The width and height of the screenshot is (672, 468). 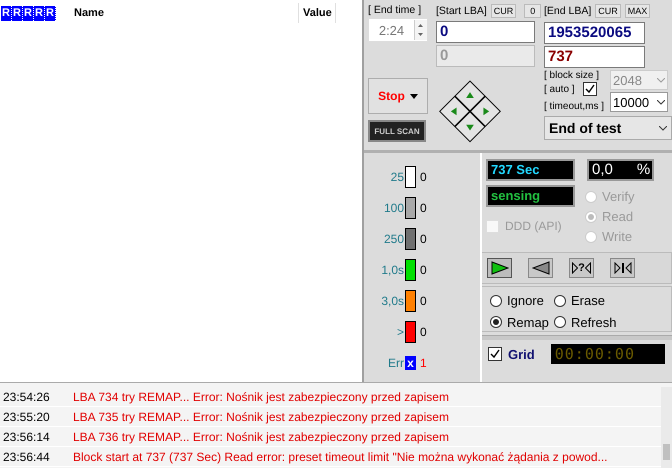 I want to click on legend-count: 1, so click(x=423, y=363).